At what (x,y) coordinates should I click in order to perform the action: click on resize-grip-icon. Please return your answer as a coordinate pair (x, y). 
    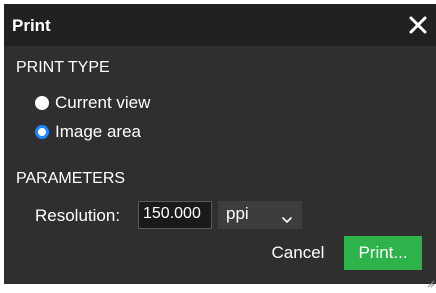
    Looking at the image, I should click on (431, 281).